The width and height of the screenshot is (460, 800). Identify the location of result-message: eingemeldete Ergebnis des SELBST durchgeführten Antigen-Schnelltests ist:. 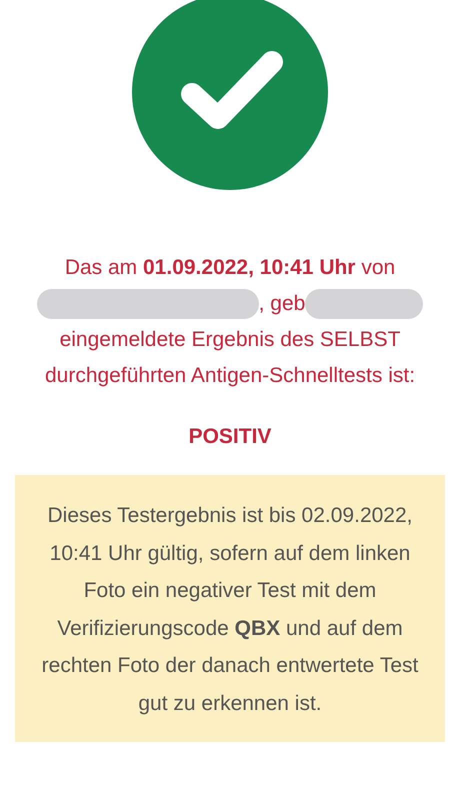
(230, 358).